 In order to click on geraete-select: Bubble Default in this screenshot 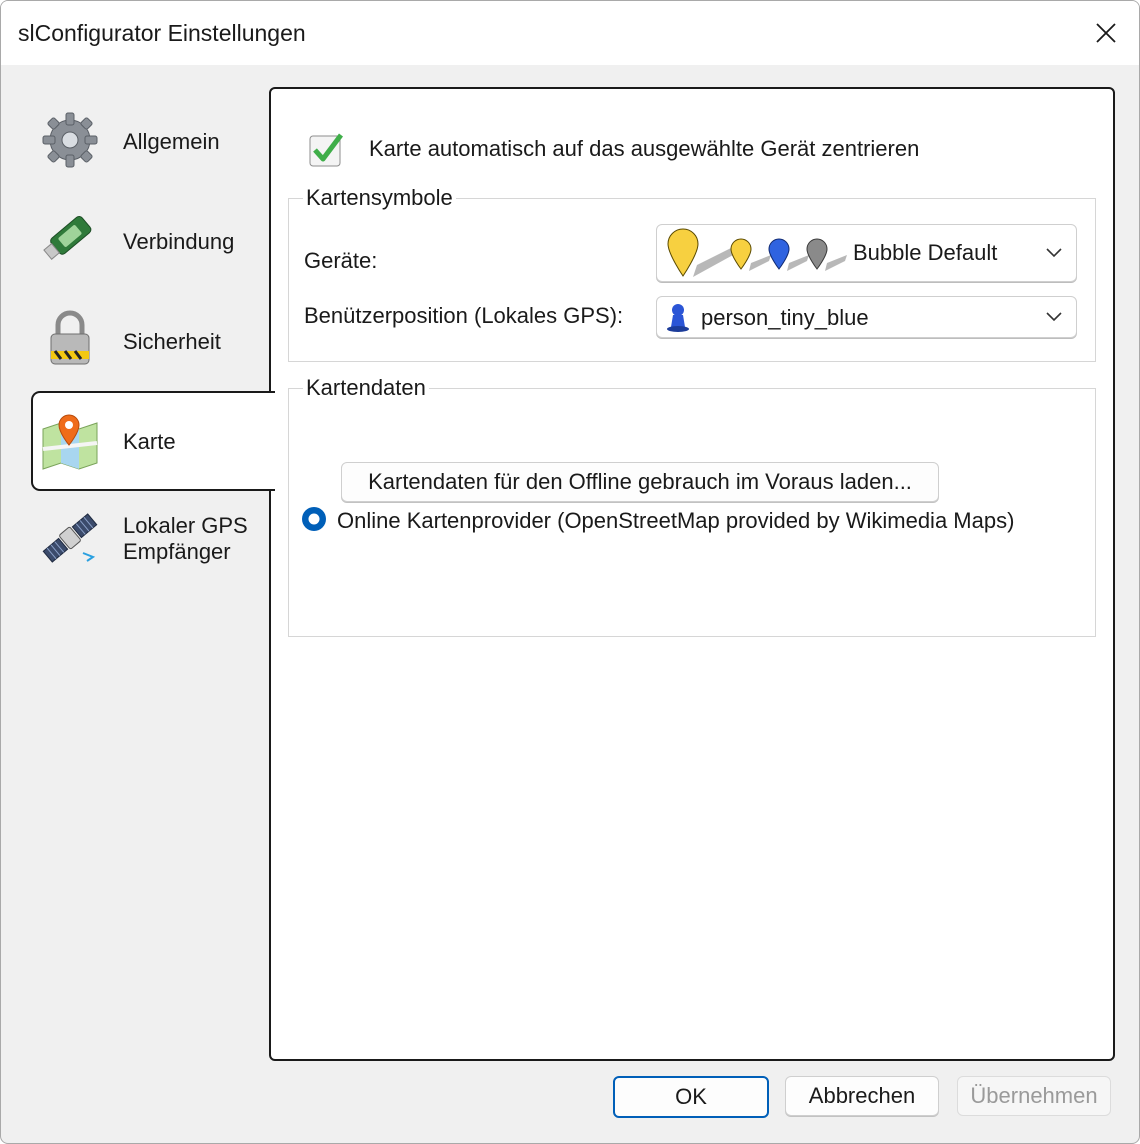, I will do `click(866, 253)`.